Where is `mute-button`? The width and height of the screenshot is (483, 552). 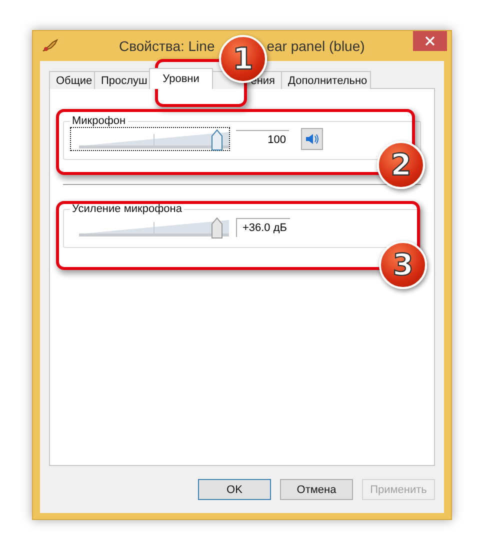
mute-button is located at coordinates (312, 139).